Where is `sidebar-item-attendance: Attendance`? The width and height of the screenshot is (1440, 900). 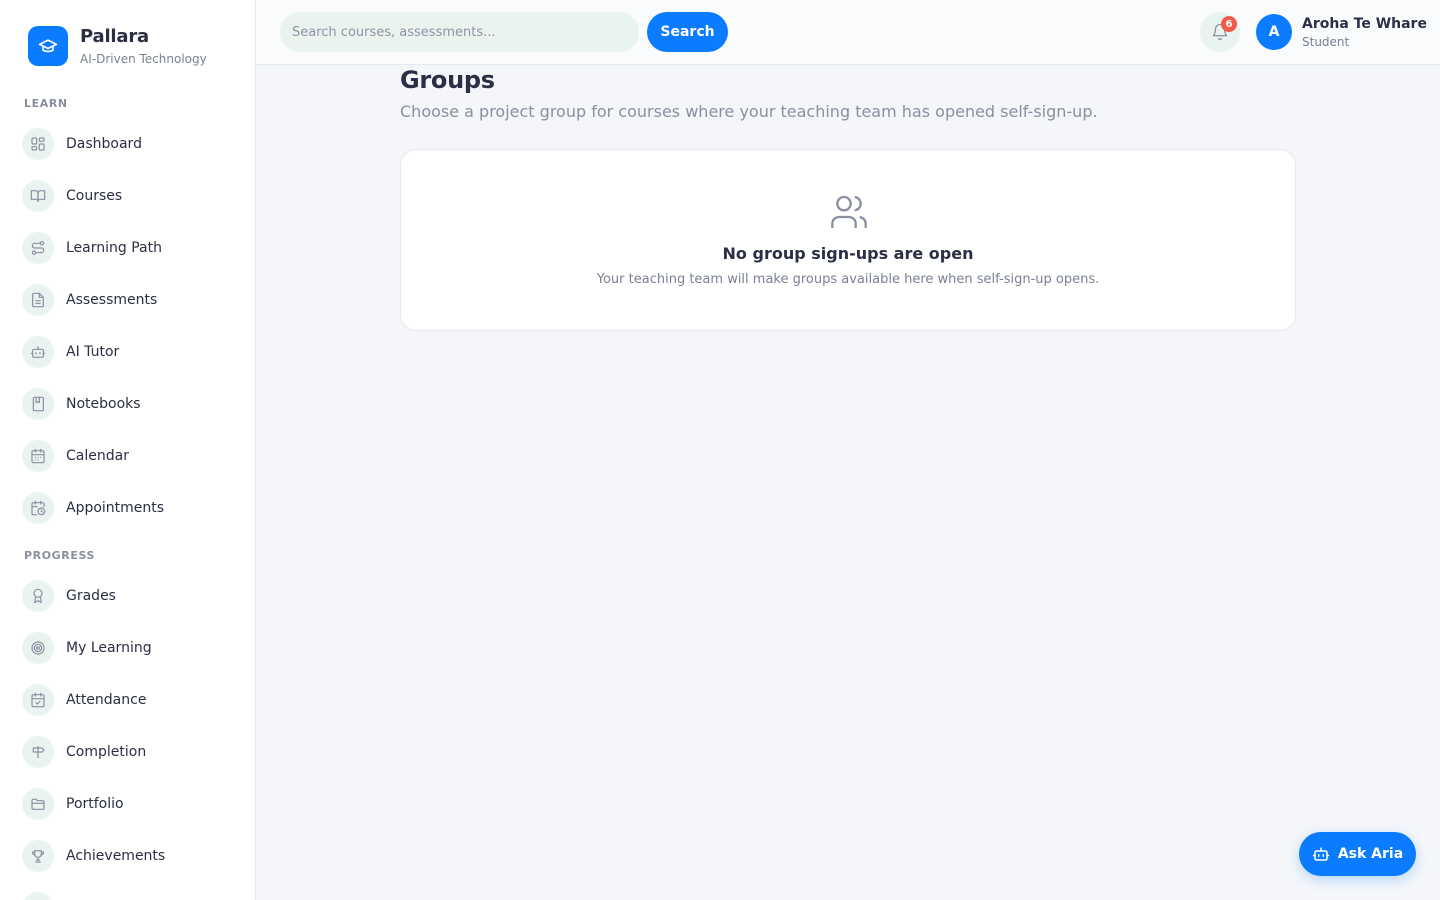
sidebar-item-attendance: Attendance is located at coordinates (132, 700).